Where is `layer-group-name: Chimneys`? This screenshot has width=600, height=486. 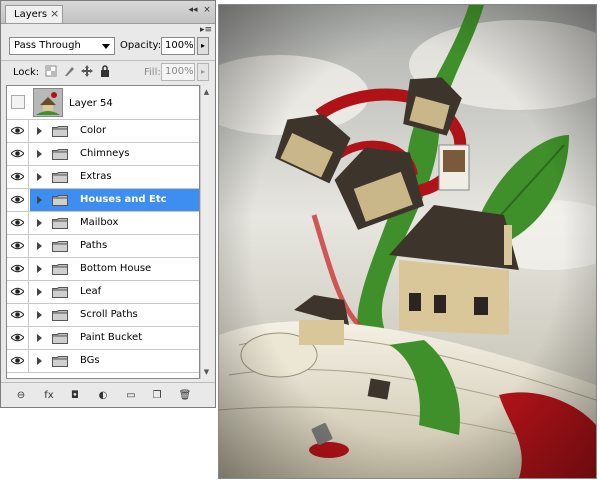 layer-group-name: Chimneys is located at coordinates (105, 153).